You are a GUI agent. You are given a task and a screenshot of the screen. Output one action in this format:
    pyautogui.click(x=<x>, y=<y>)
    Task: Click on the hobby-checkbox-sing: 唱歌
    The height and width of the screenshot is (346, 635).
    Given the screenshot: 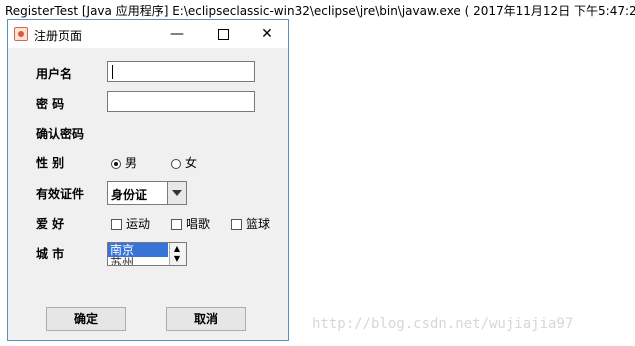 What is the action you would take?
    pyautogui.click(x=190, y=223)
    